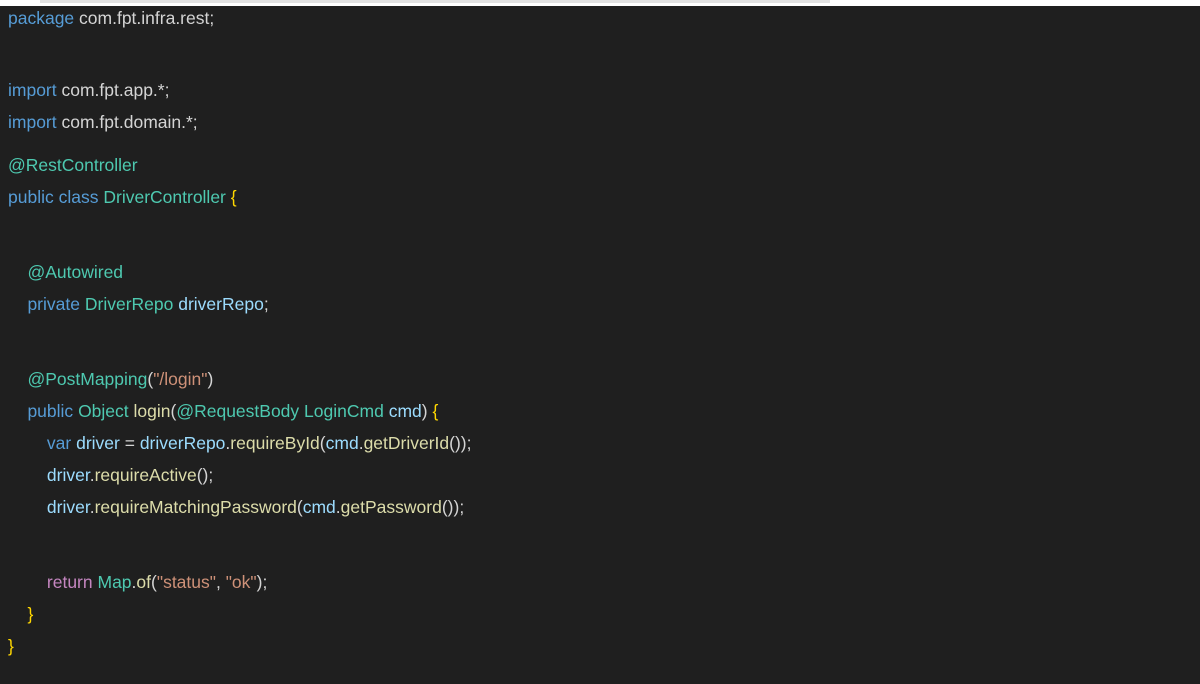 This screenshot has height=684, width=1200. Describe the element at coordinates (78, 197) in the screenshot. I see `keyword-class: class` at that location.